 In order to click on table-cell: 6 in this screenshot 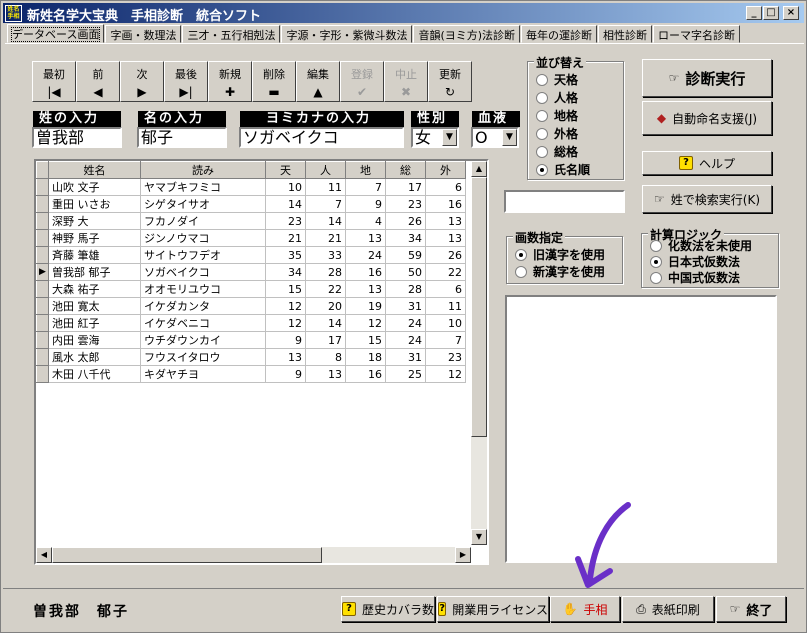, I will do `click(445, 187)`.